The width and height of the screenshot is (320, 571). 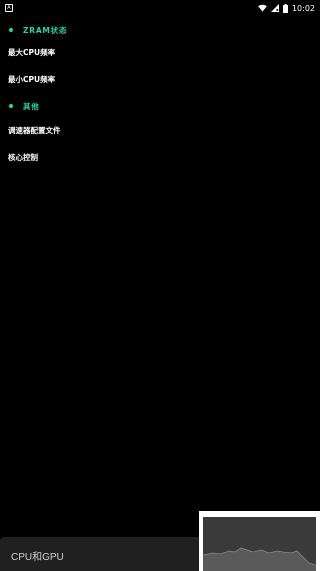 I want to click on section-header-zram: ZRAM状态, so click(x=33, y=30).